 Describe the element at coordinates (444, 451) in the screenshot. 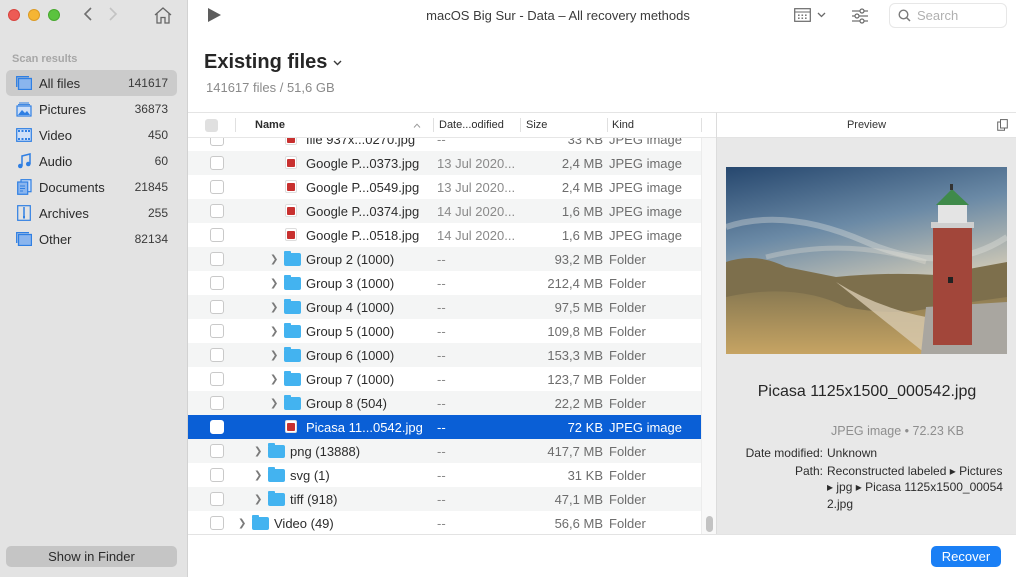

I see `folder-row: ❯ png (13888) -- 417,7 MB Folder` at that location.